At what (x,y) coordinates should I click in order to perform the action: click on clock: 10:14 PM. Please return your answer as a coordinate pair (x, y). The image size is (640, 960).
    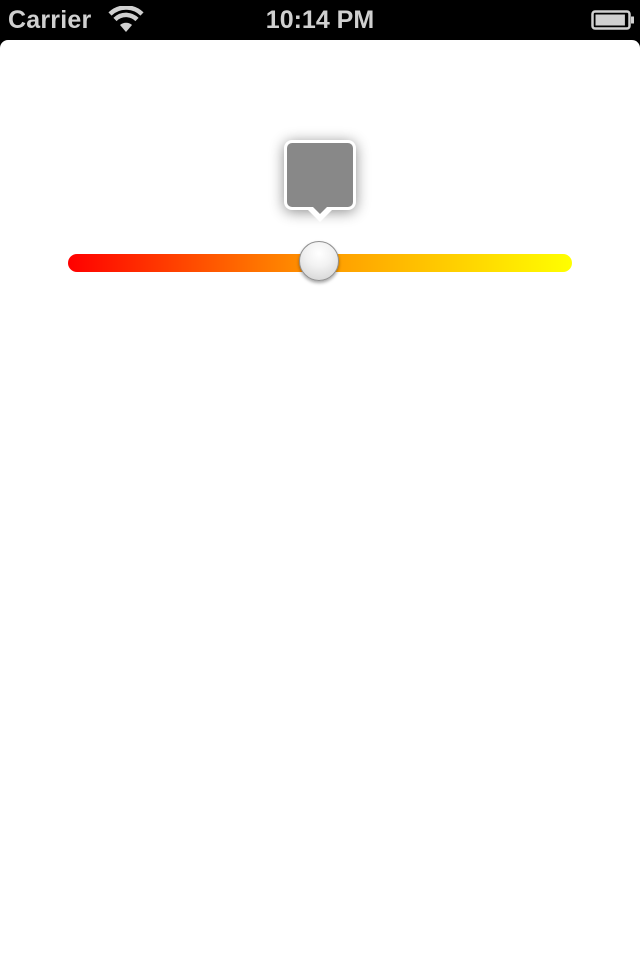
    Looking at the image, I should click on (320, 20).